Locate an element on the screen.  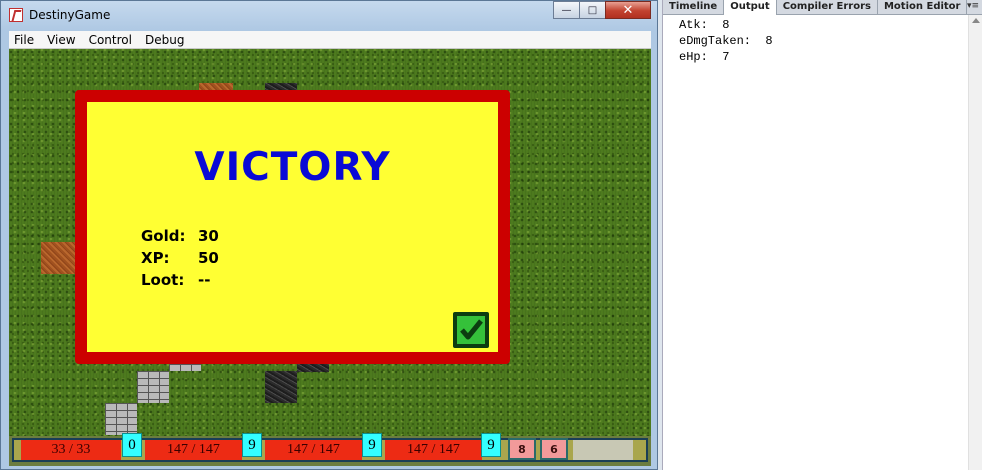
dirt-tile is located at coordinates (58, 258).